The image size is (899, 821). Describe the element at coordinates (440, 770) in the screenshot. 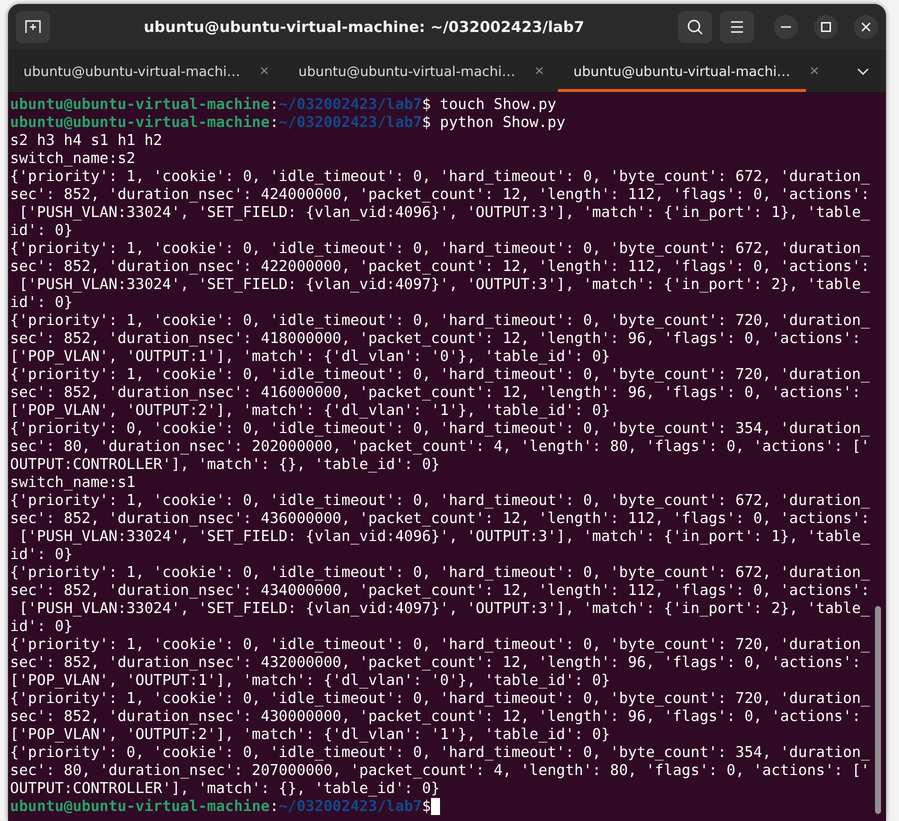

I see `output-line: sec': 80, 'duration_nsec': 207000000, 'packet_count': 4, 'length': 80, 'flags': 0, 'actions': ['` at that location.